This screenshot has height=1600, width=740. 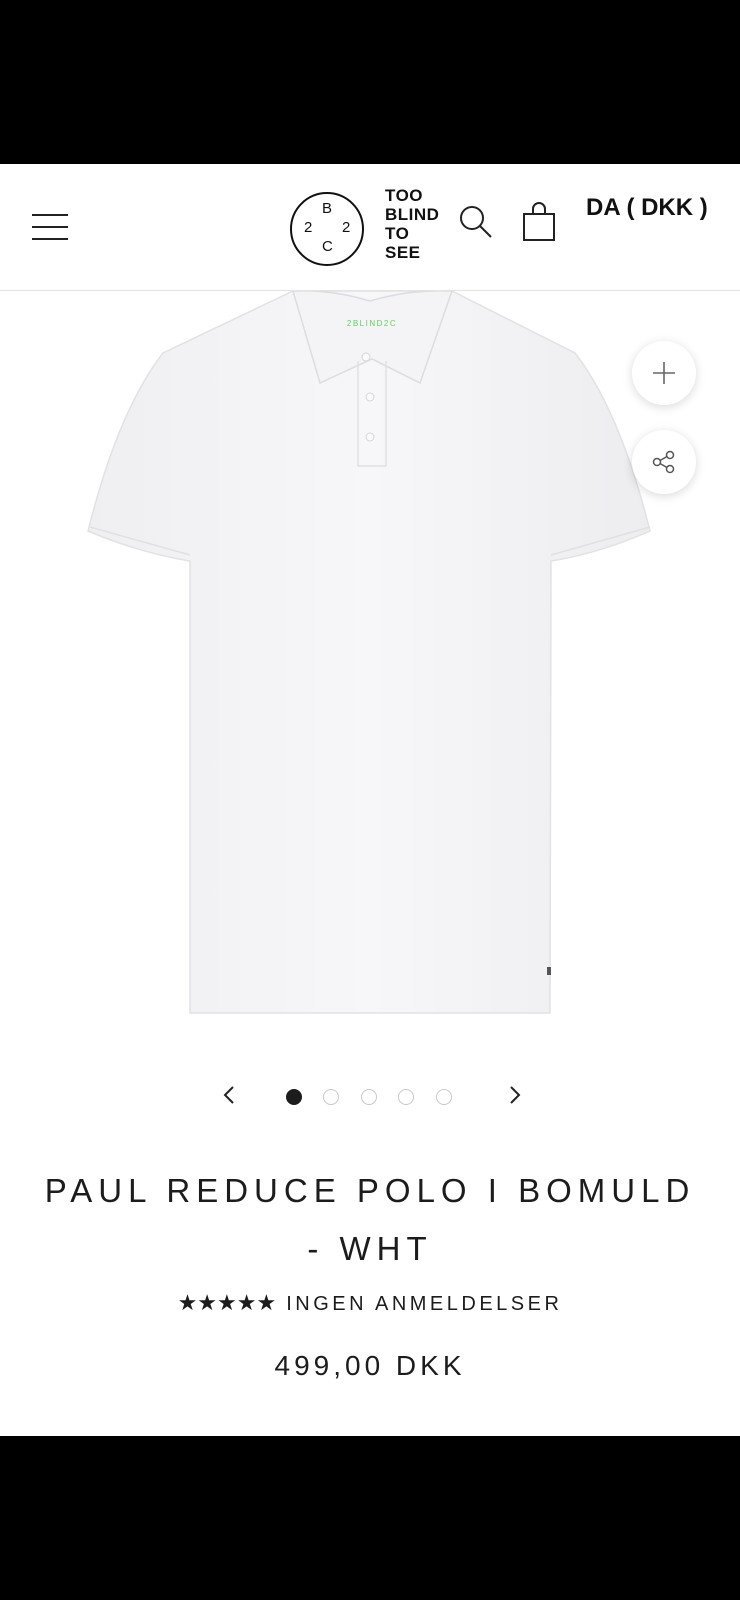 What do you see at coordinates (370, 1518) in the screenshot?
I see `bottom-black-bar` at bounding box center [370, 1518].